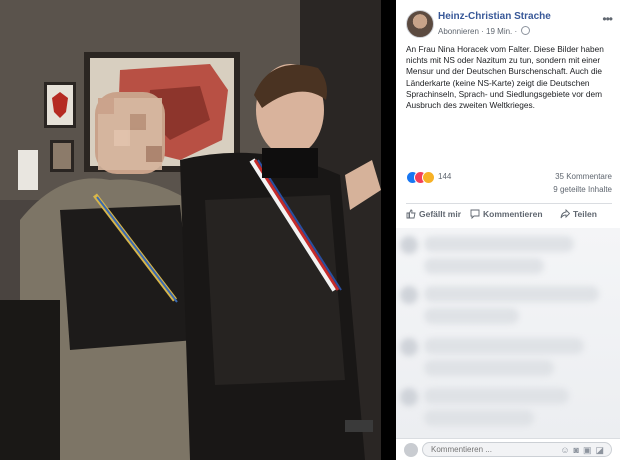 The image size is (620, 460). I want to click on wall-notice, so click(28, 170).